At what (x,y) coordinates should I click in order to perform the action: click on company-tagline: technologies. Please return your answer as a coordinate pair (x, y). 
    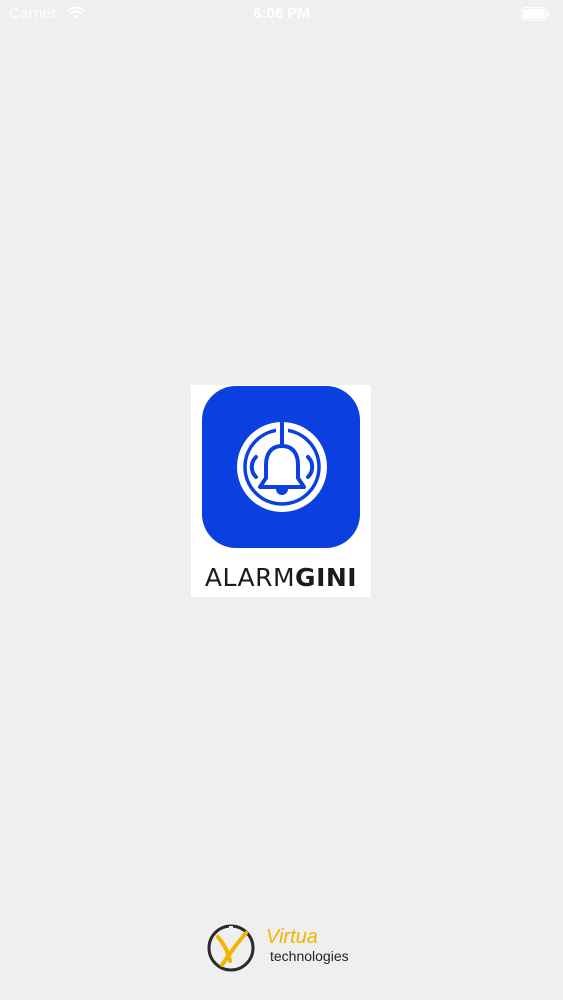
    Looking at the image, I should click on (309, 956).